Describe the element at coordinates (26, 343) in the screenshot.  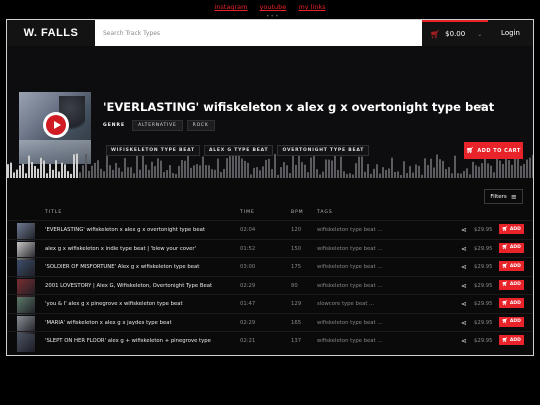
I see `track-thumbnail` at that location.